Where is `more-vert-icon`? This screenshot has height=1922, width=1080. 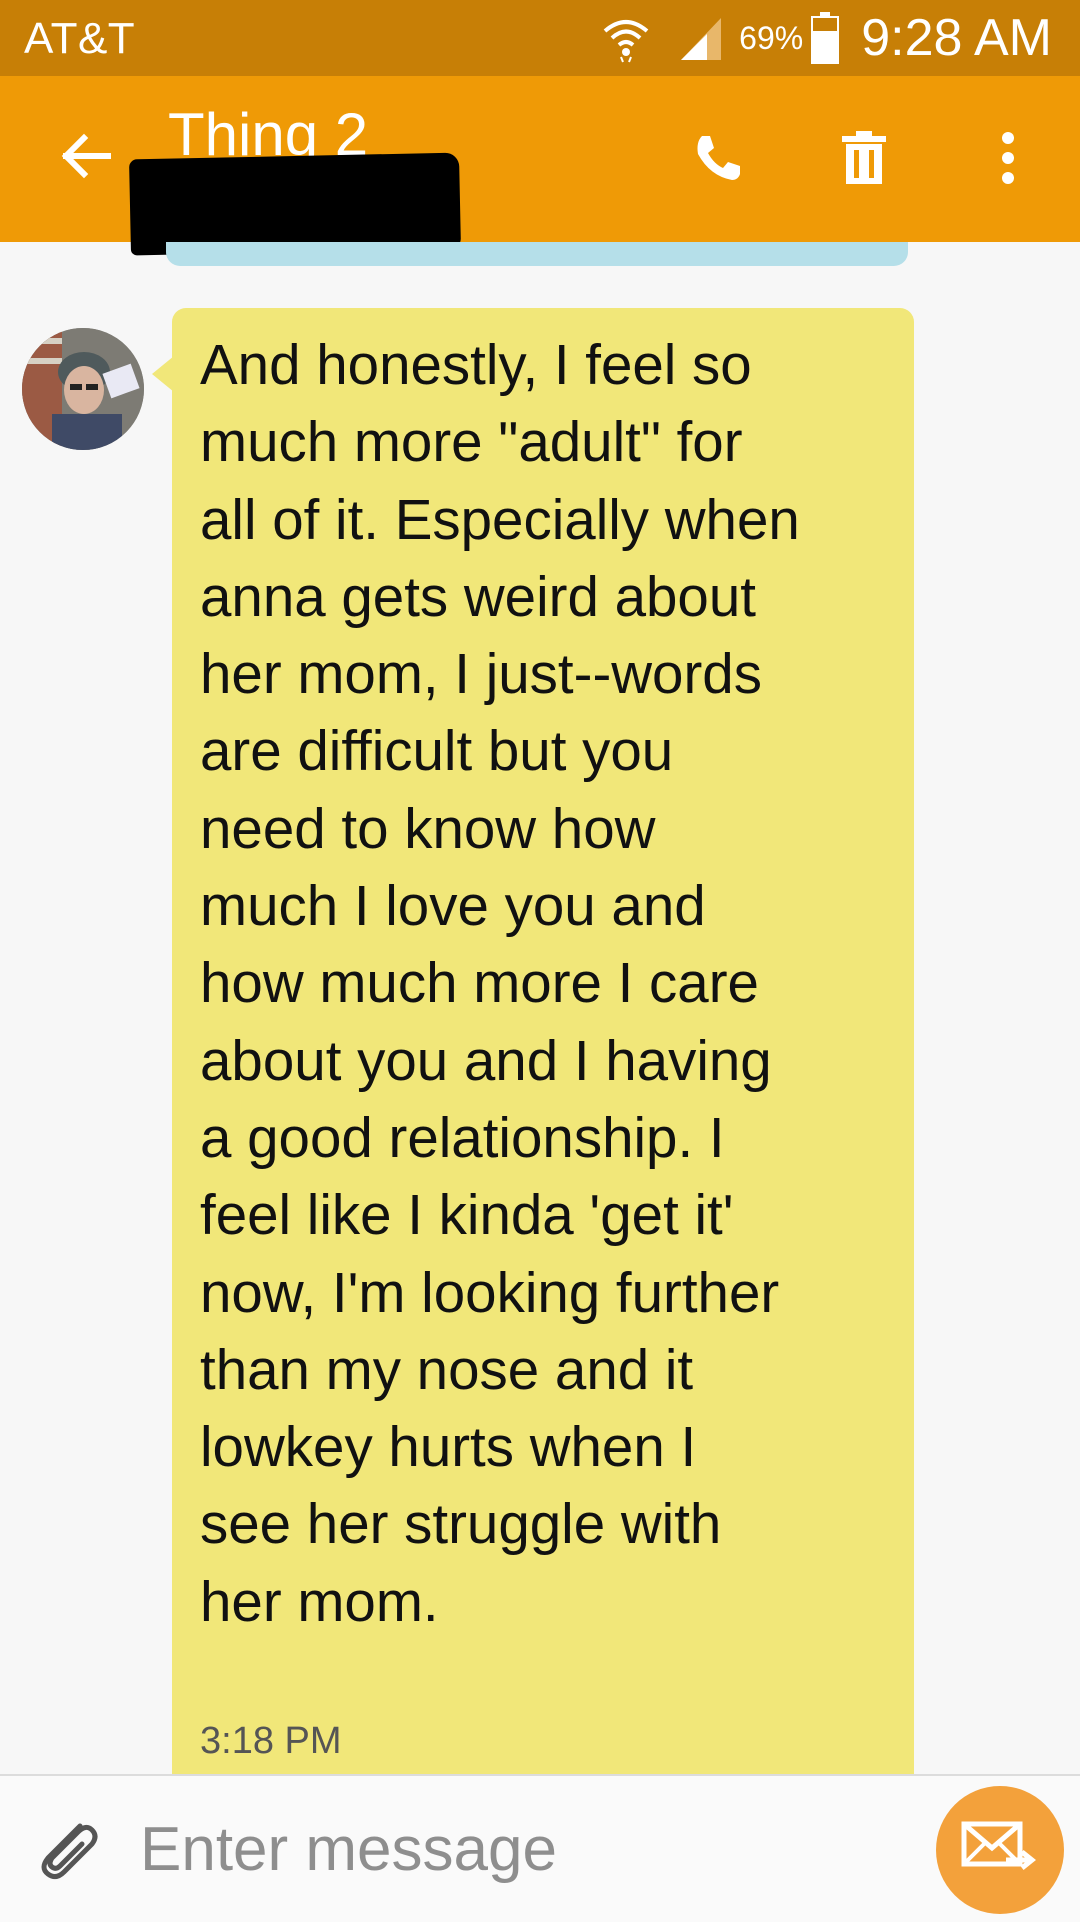 more-vert-icon is located at coordinates (1008, 158).